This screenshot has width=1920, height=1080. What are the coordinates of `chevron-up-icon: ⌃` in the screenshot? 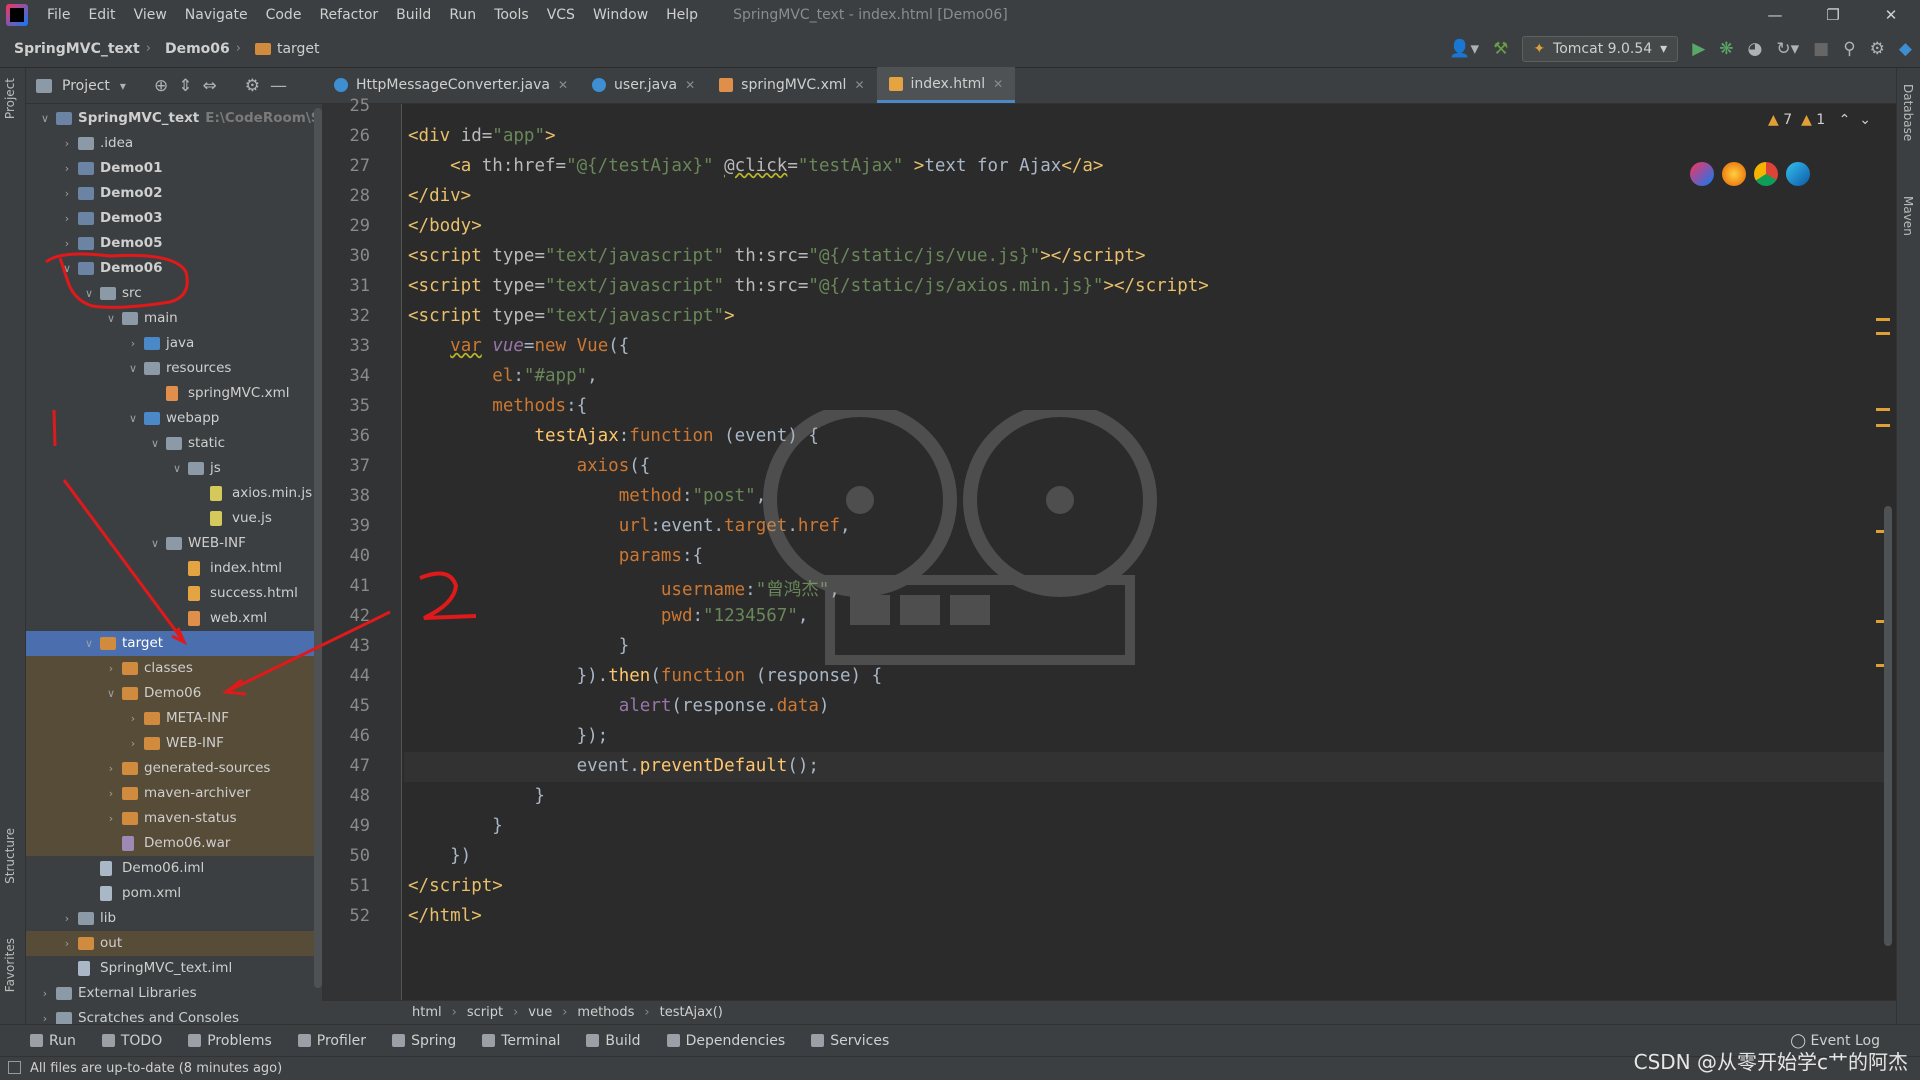 It's located at (1845, 120).